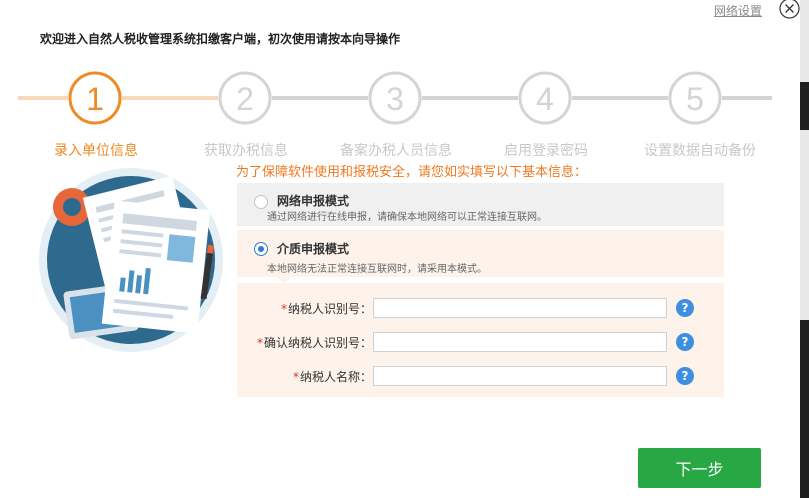  Describe the element at coordinates (480, 204) in the screenshot. I see `online-mode-option: 网络申报模式 通过网络进行在线申报，请确保本地网络可以正常连接互联网。` at that location.